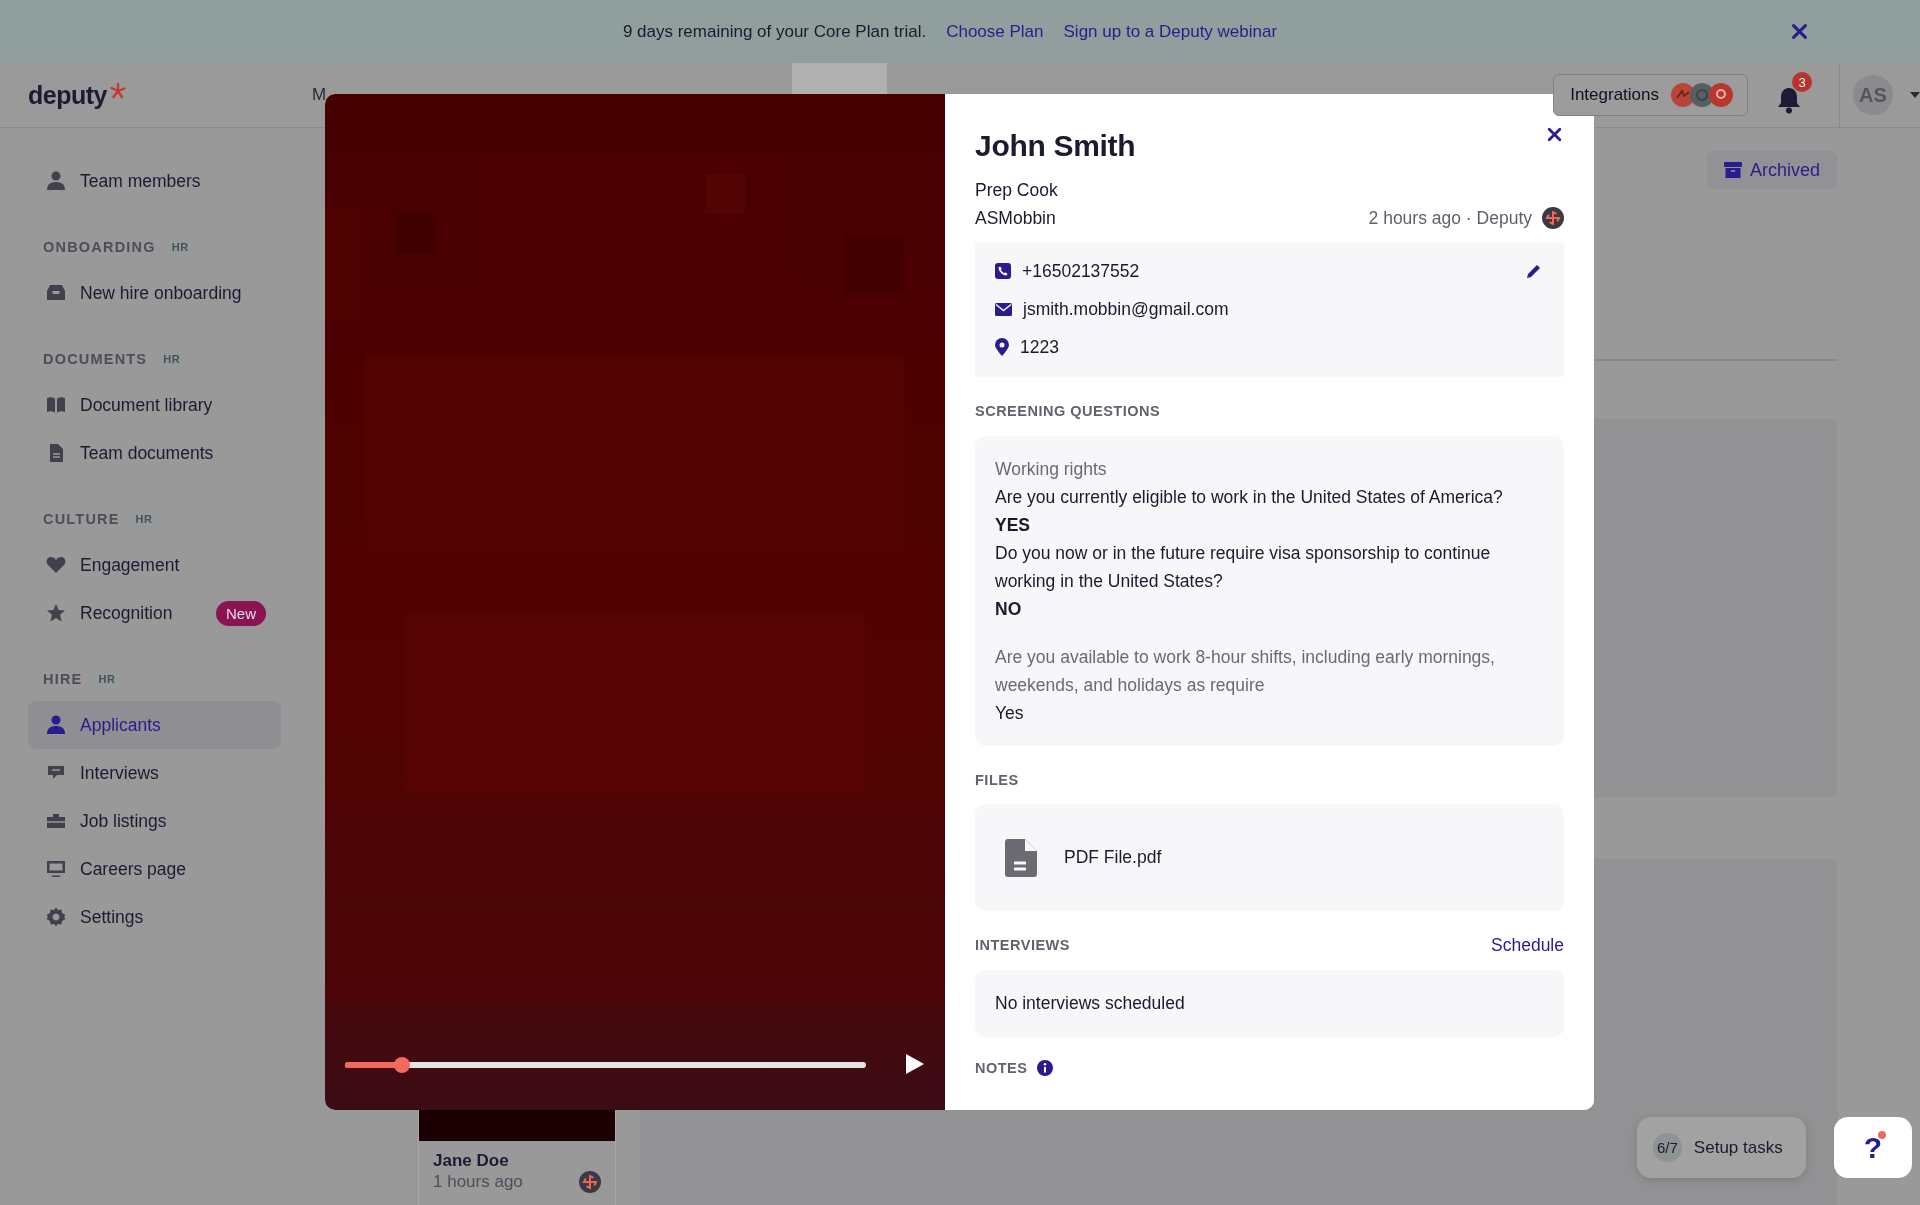 The height and width of the screenshot is (1205, 1920). What do you see at coordinates (1721, 95) in the screenshot?
I see `app-logo-icon` at bounding box center [1721, 95].